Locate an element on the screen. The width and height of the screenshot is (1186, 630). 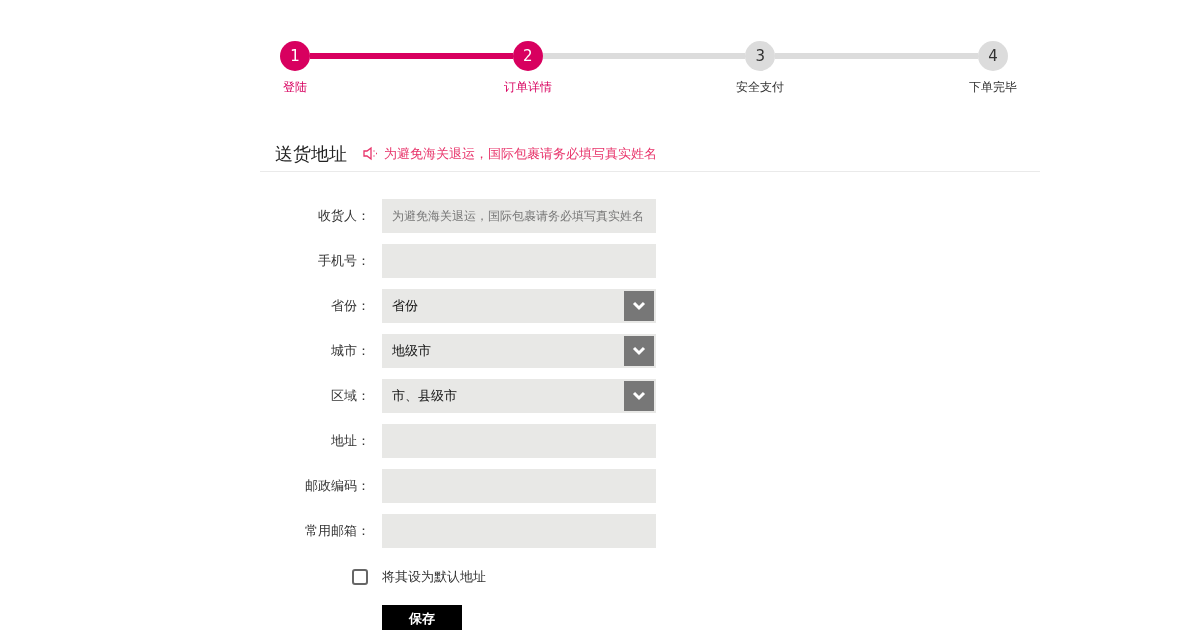
step-label: 下单完毕 is located at coordinates (993, 87).